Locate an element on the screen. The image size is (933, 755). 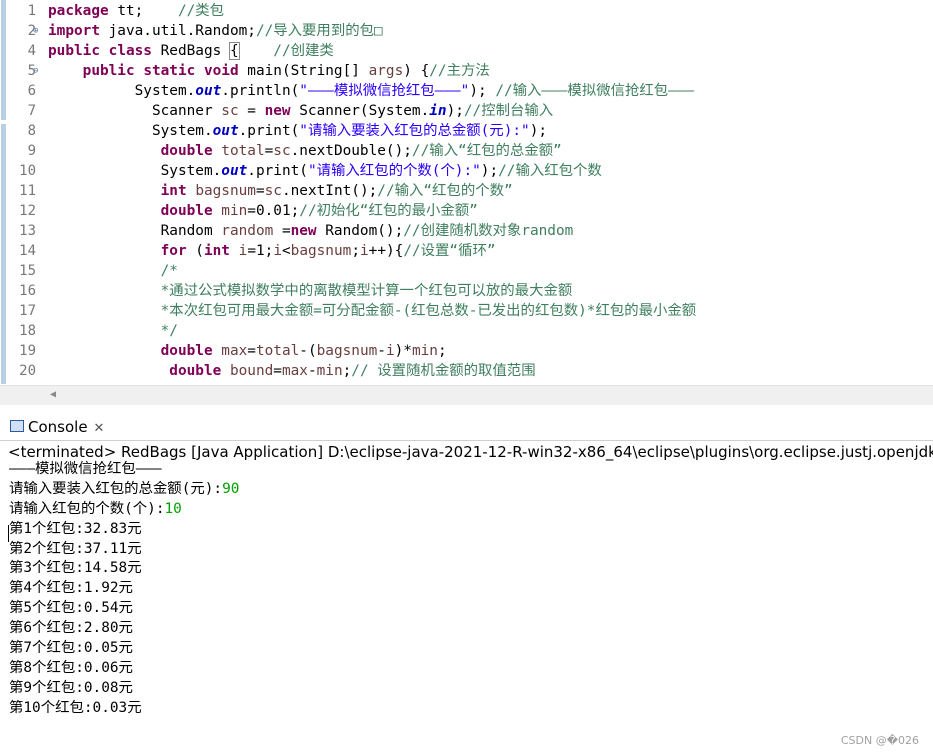
code-line: 12 double min=0.01;//初始化“红包的最小金额” is located at coordinates (466, 211).